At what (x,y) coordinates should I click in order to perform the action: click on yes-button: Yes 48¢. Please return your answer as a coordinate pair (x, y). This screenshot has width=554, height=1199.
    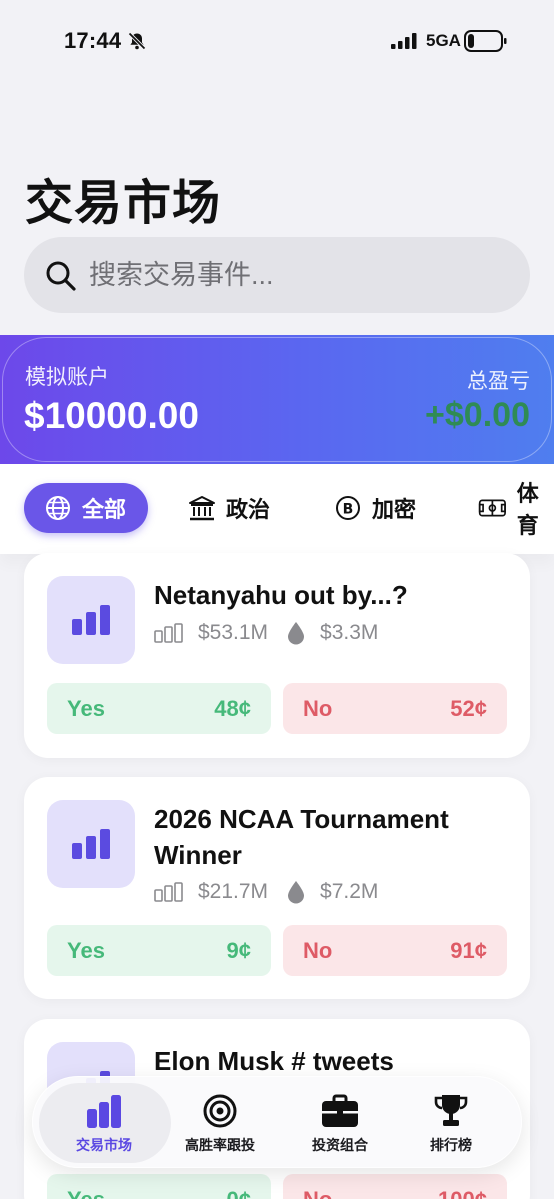
    Looking at the image, I should click on (159, 708).